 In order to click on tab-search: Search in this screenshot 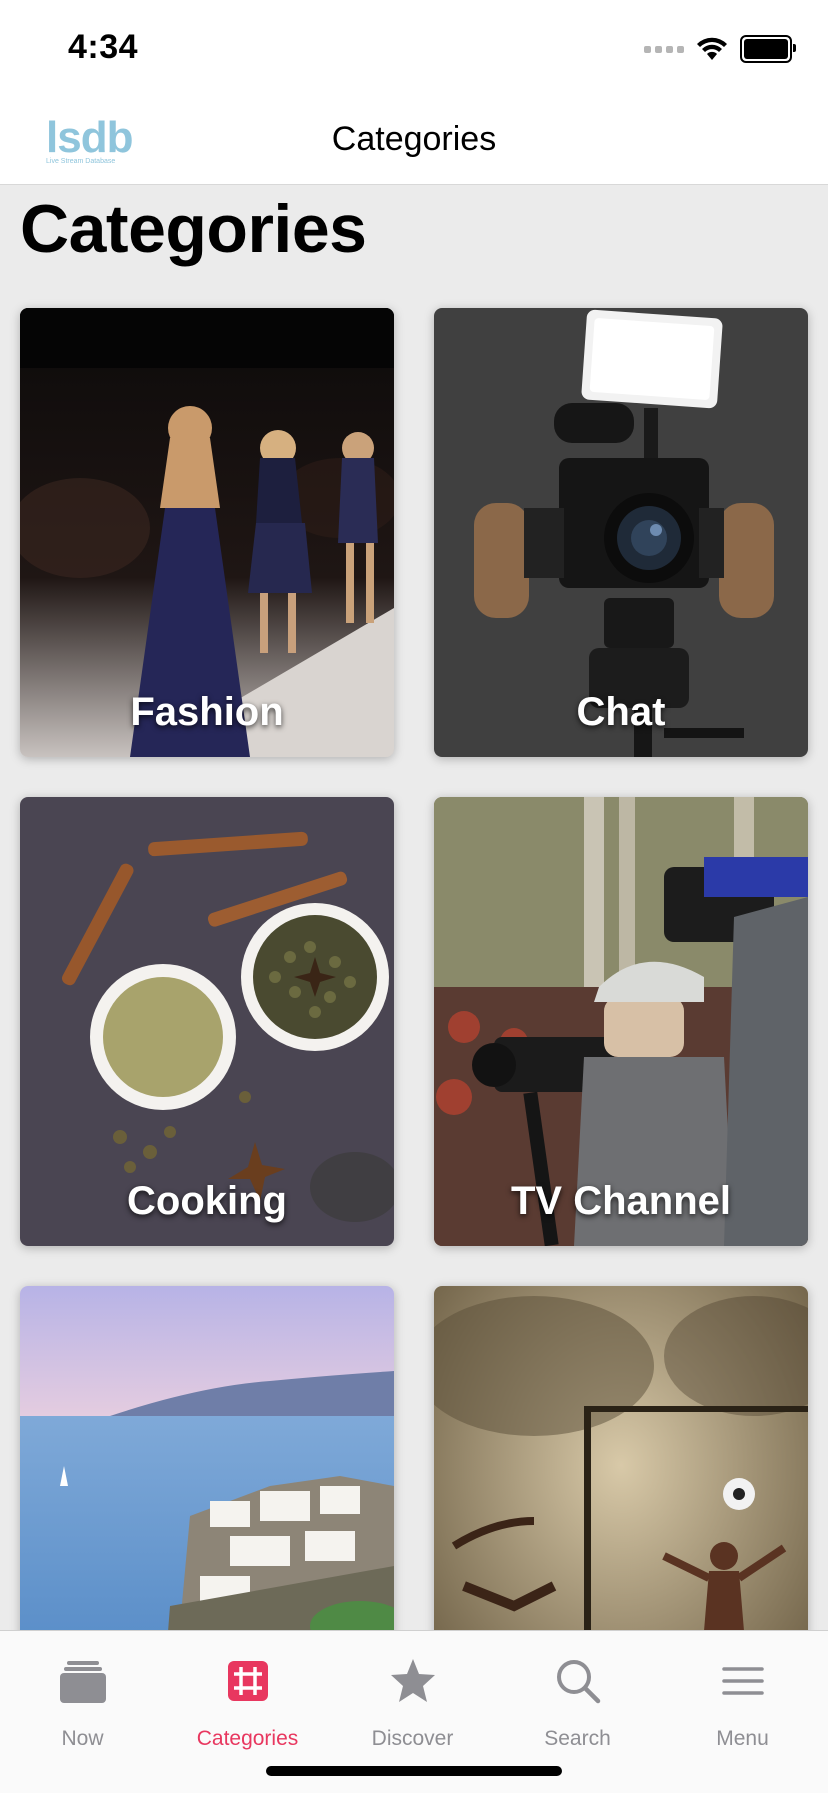, I will do `click(577, 1691)`.